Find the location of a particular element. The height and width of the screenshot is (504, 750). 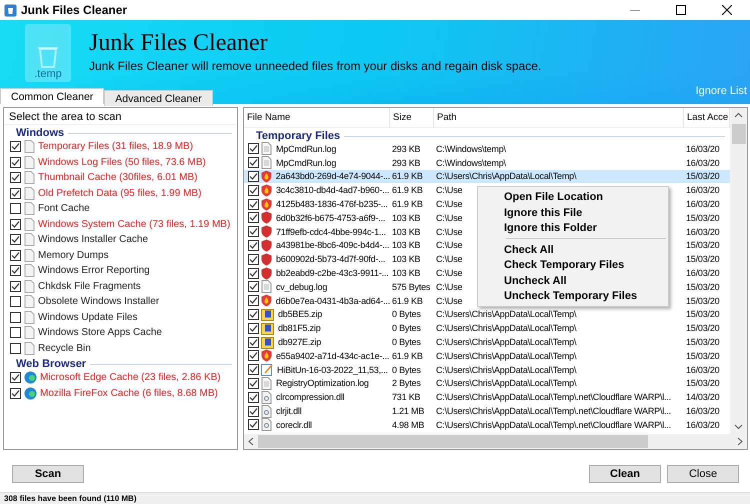

menu-item: Uncheck Temporary Files is located at coordinates (573, 296).